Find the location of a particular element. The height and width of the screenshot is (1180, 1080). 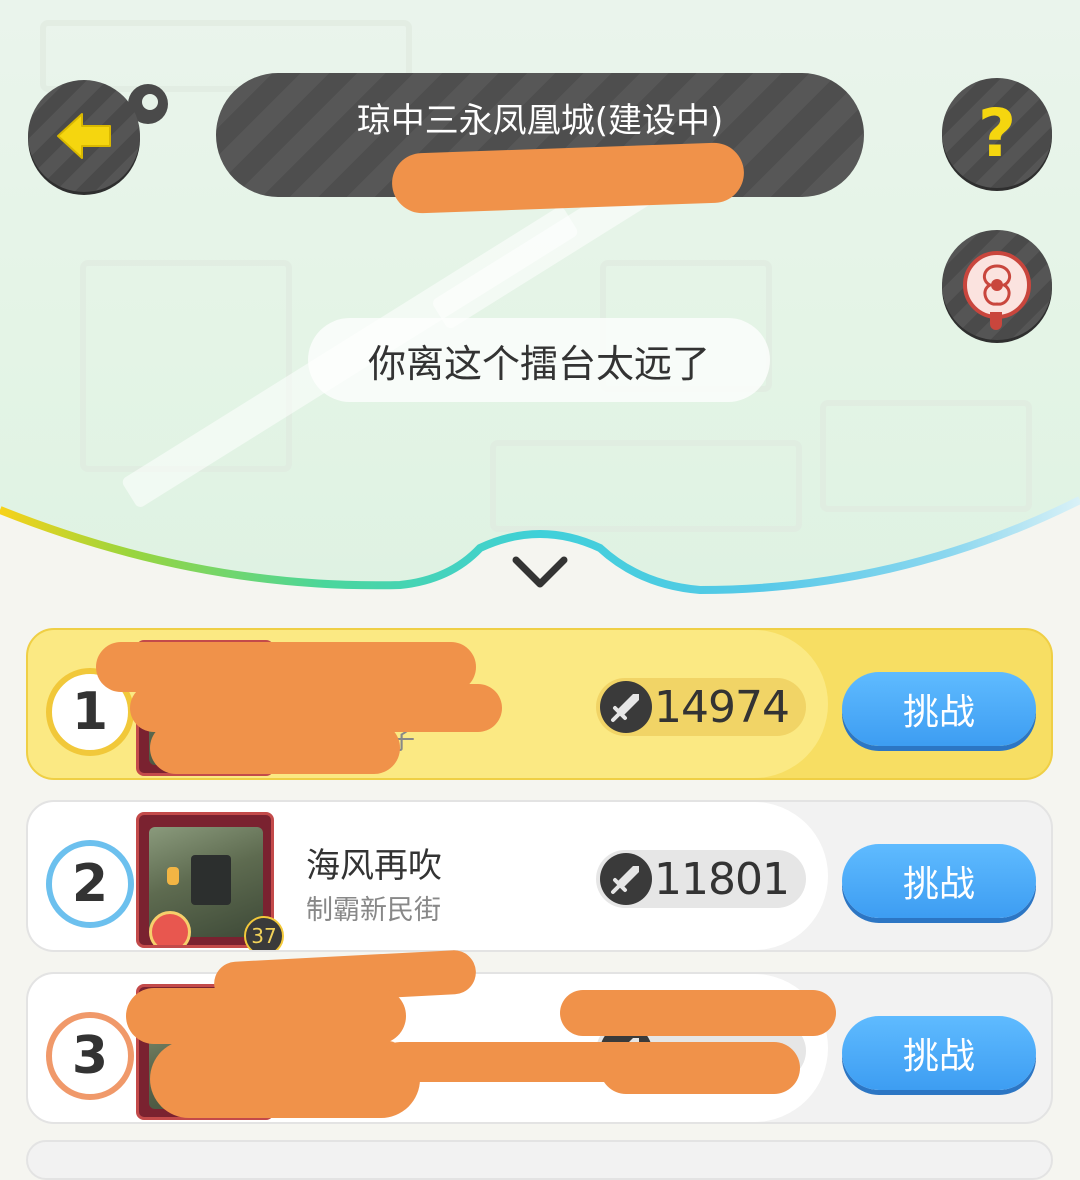

level-badge: 37 is located at coordinates (264, 933).